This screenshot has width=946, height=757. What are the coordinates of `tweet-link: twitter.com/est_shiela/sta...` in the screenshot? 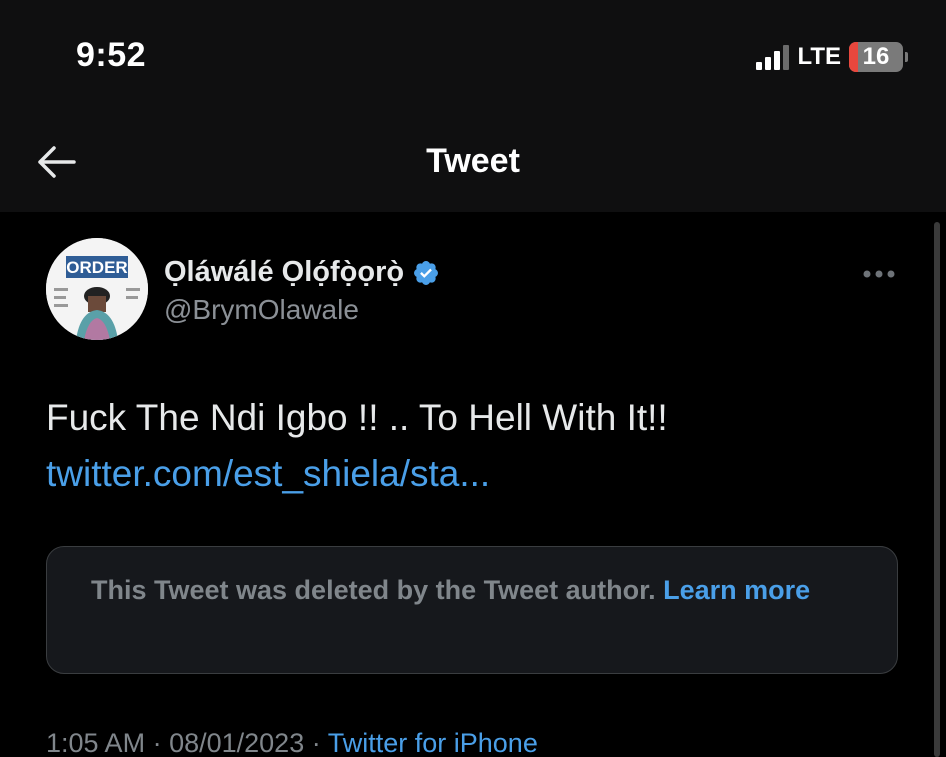 It's located at (476, 474).